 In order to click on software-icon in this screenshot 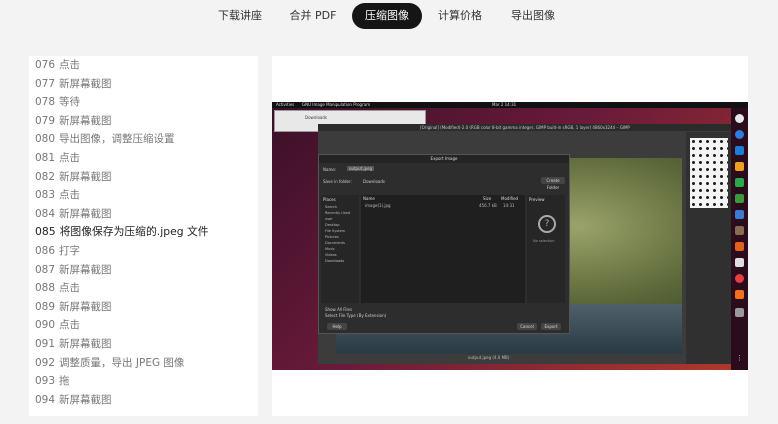, I will do `click(739, 294)`.